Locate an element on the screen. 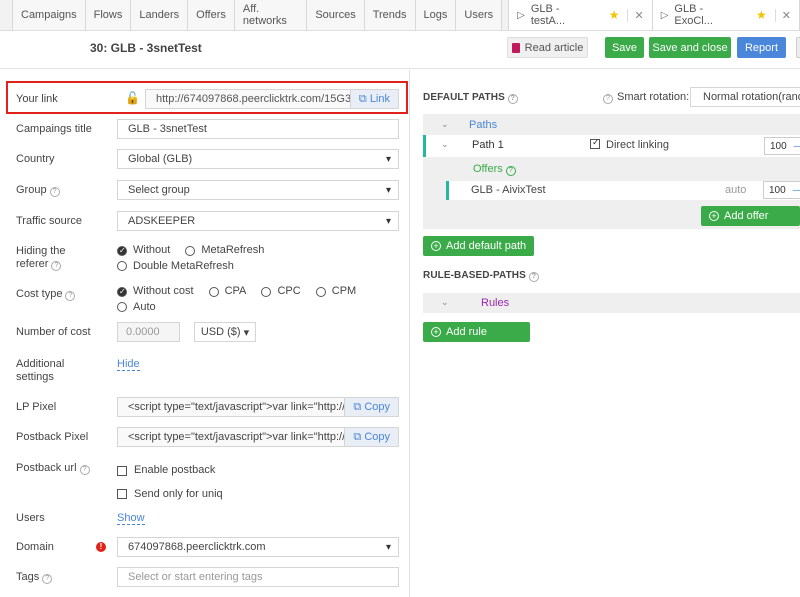 This screenshot has width=800, height=597. additional-settings-line2: settings is located at coordinates (35, 377).